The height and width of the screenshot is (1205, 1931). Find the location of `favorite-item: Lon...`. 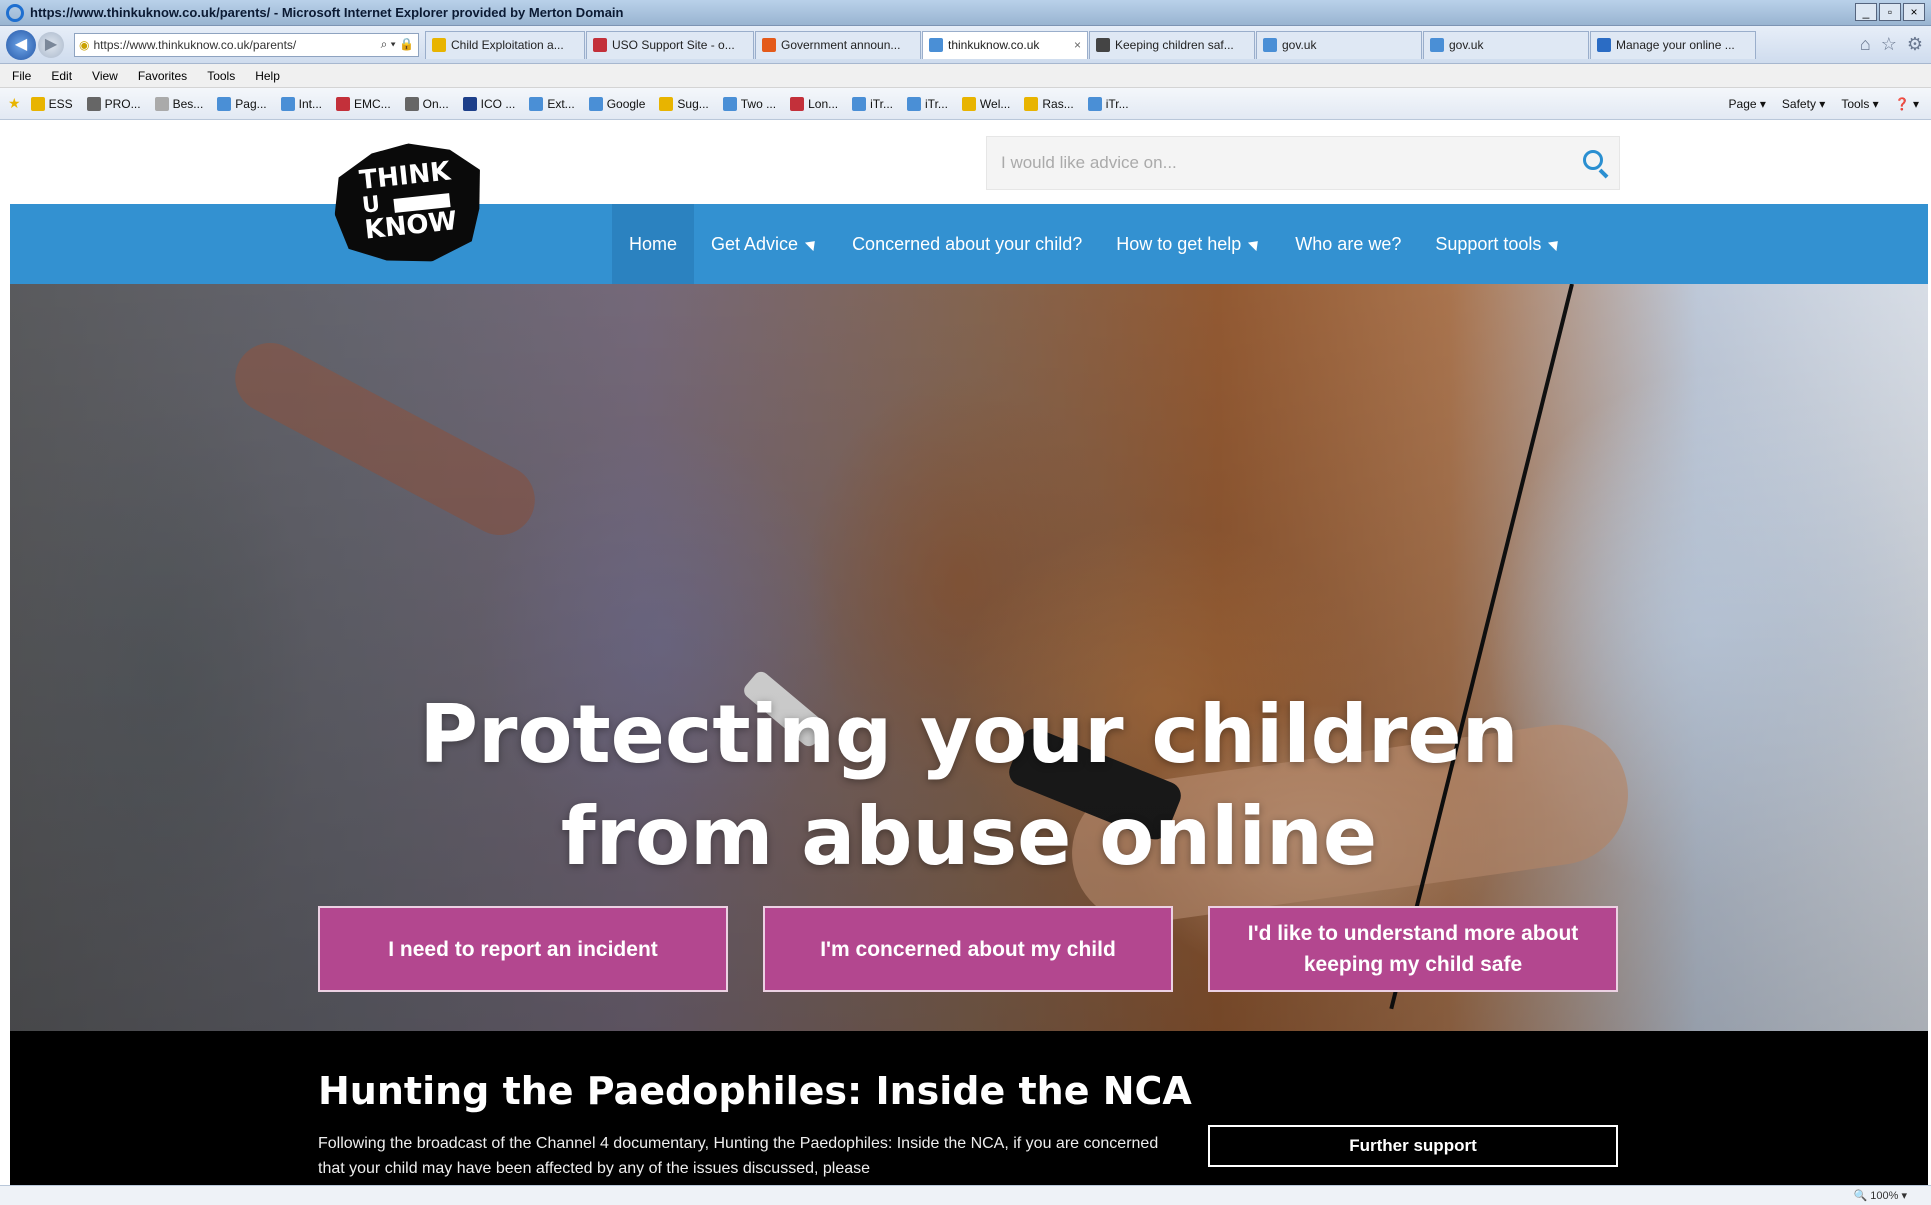

favorite-item: Lon... is located at coordinates (814, 103).